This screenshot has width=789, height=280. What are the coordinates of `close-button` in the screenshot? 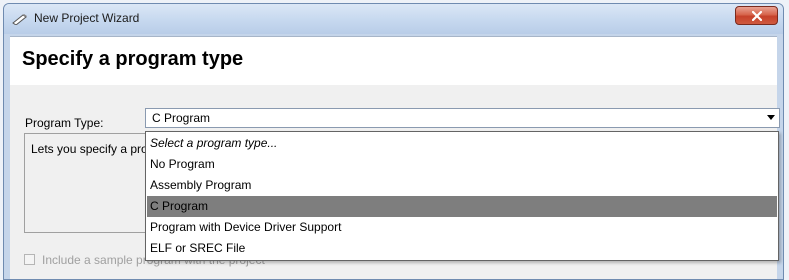 It's located at (756, 15).